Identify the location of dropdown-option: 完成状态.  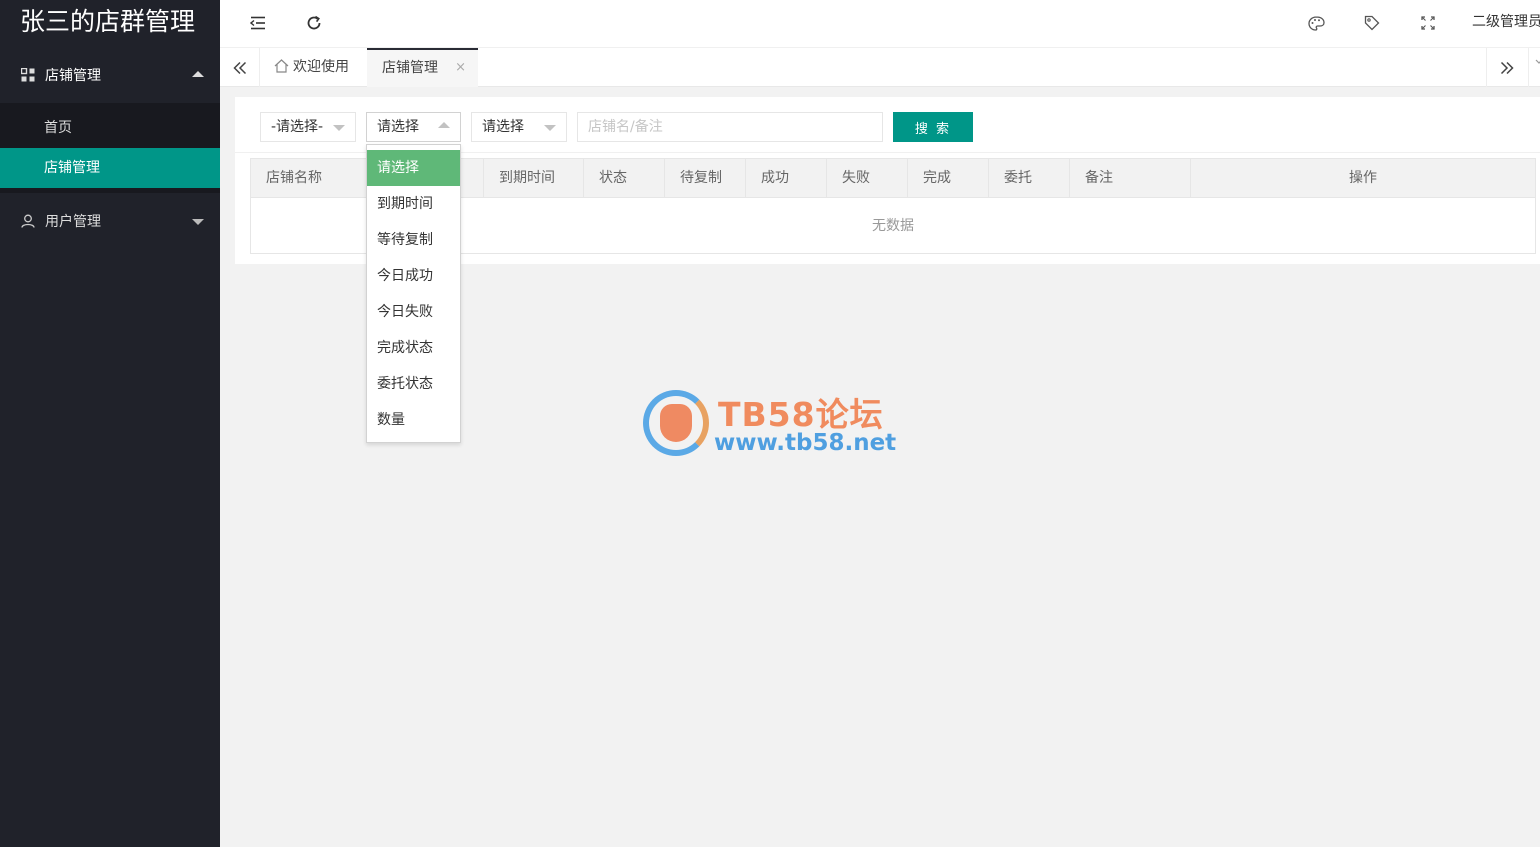
(413, 348).